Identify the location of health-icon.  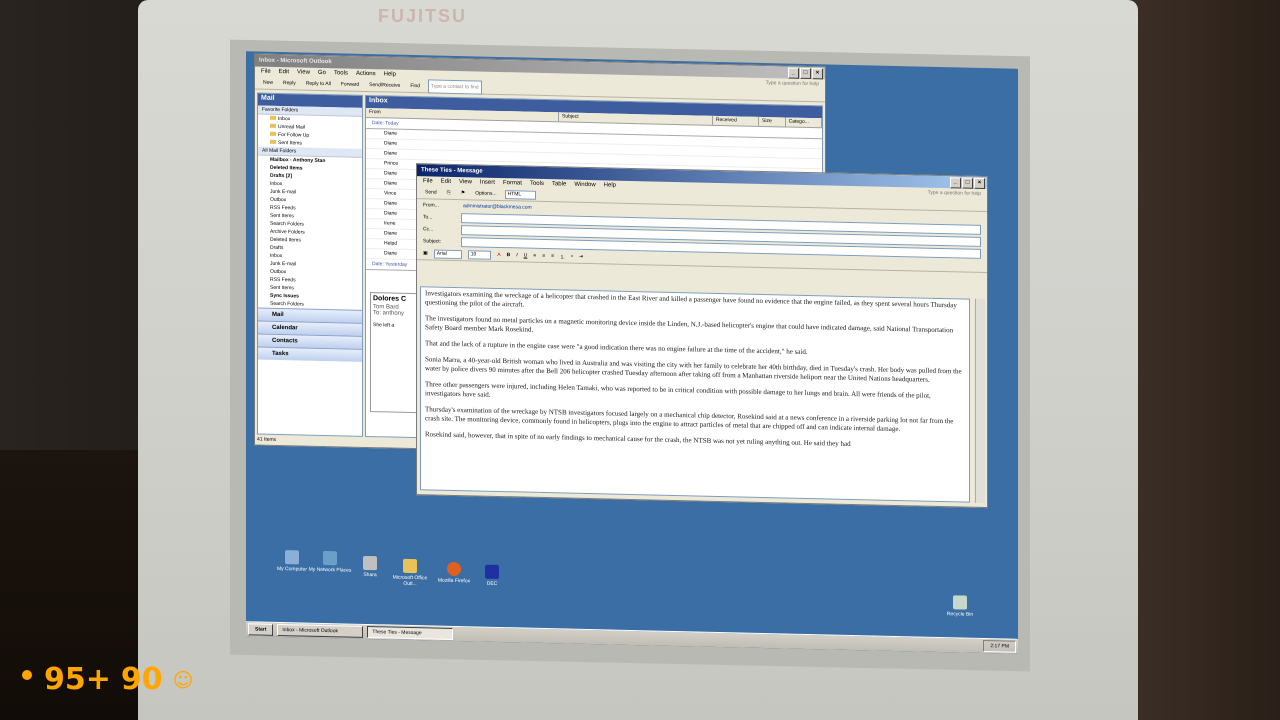
(27, 675).